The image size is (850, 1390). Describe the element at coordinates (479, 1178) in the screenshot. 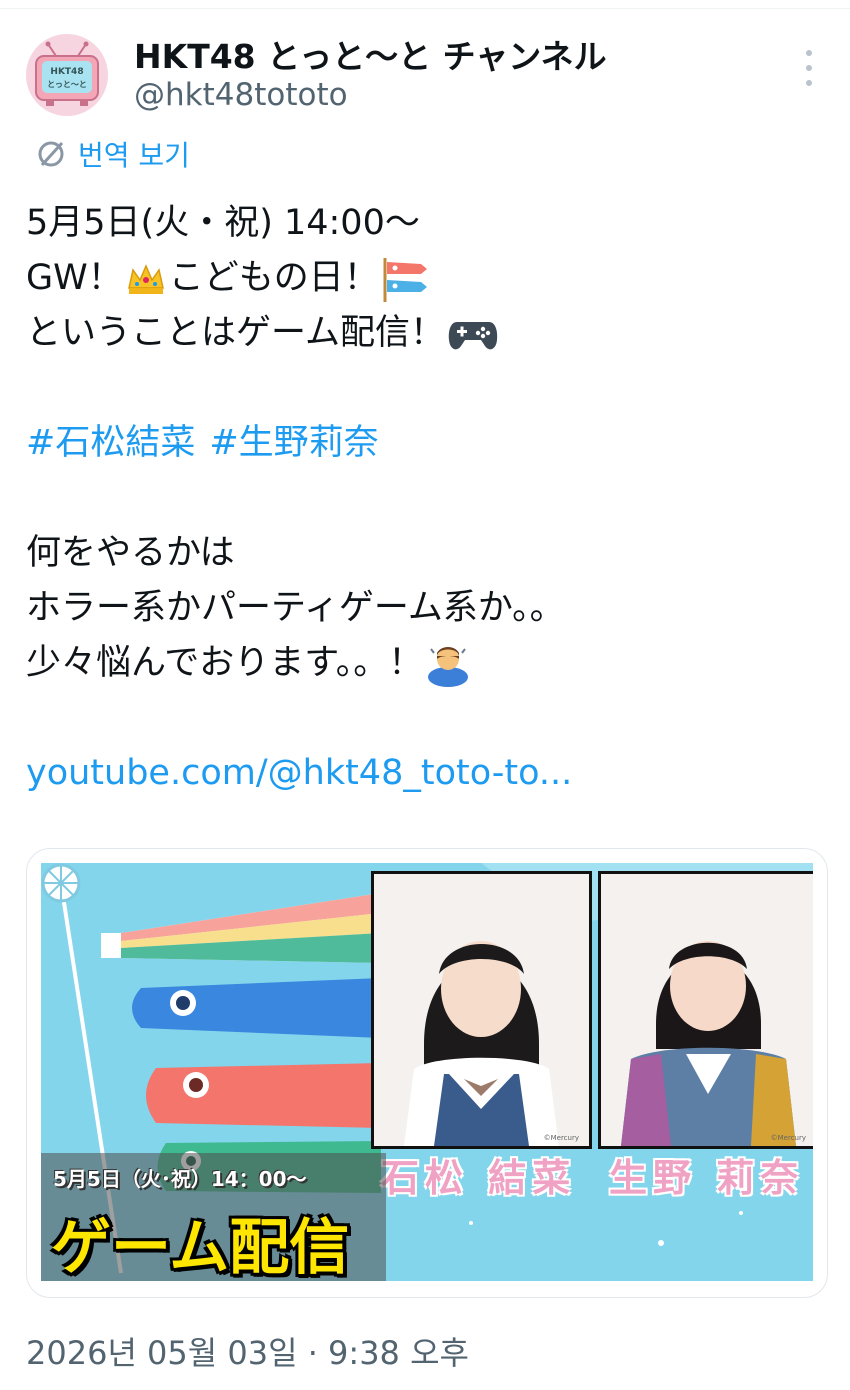

I see `member-name-1: 石松 結菜` at that location.